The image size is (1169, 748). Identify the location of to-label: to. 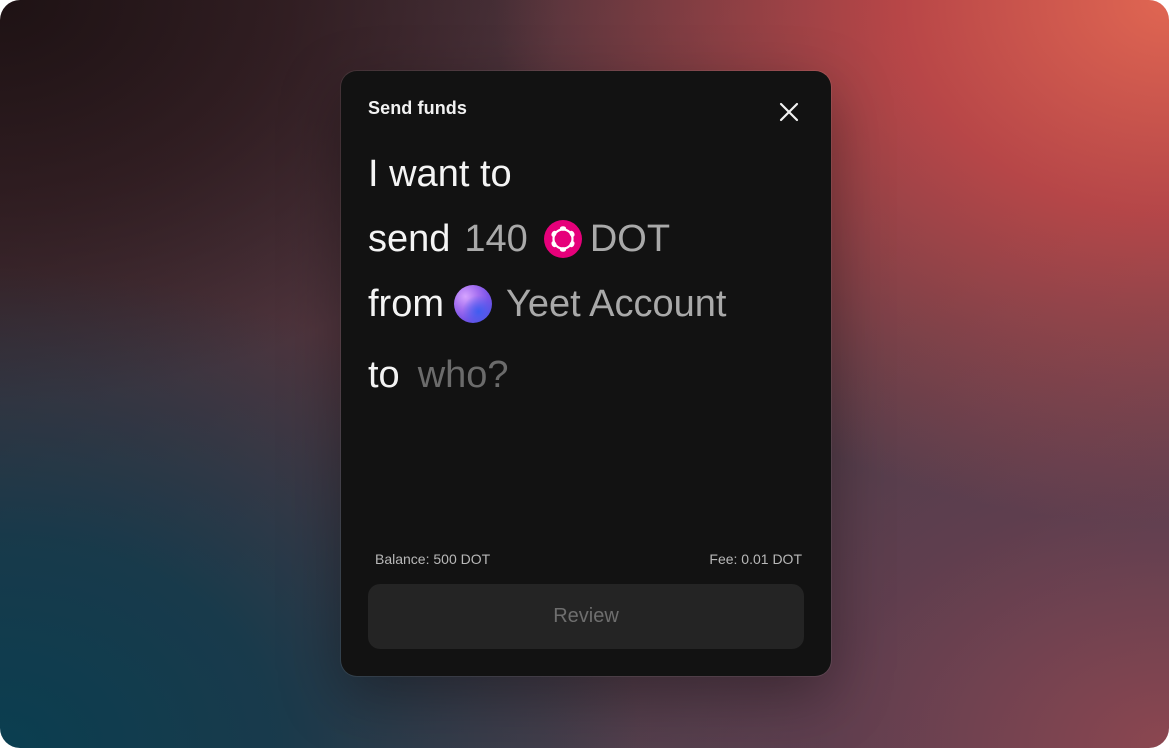
(384, 375).